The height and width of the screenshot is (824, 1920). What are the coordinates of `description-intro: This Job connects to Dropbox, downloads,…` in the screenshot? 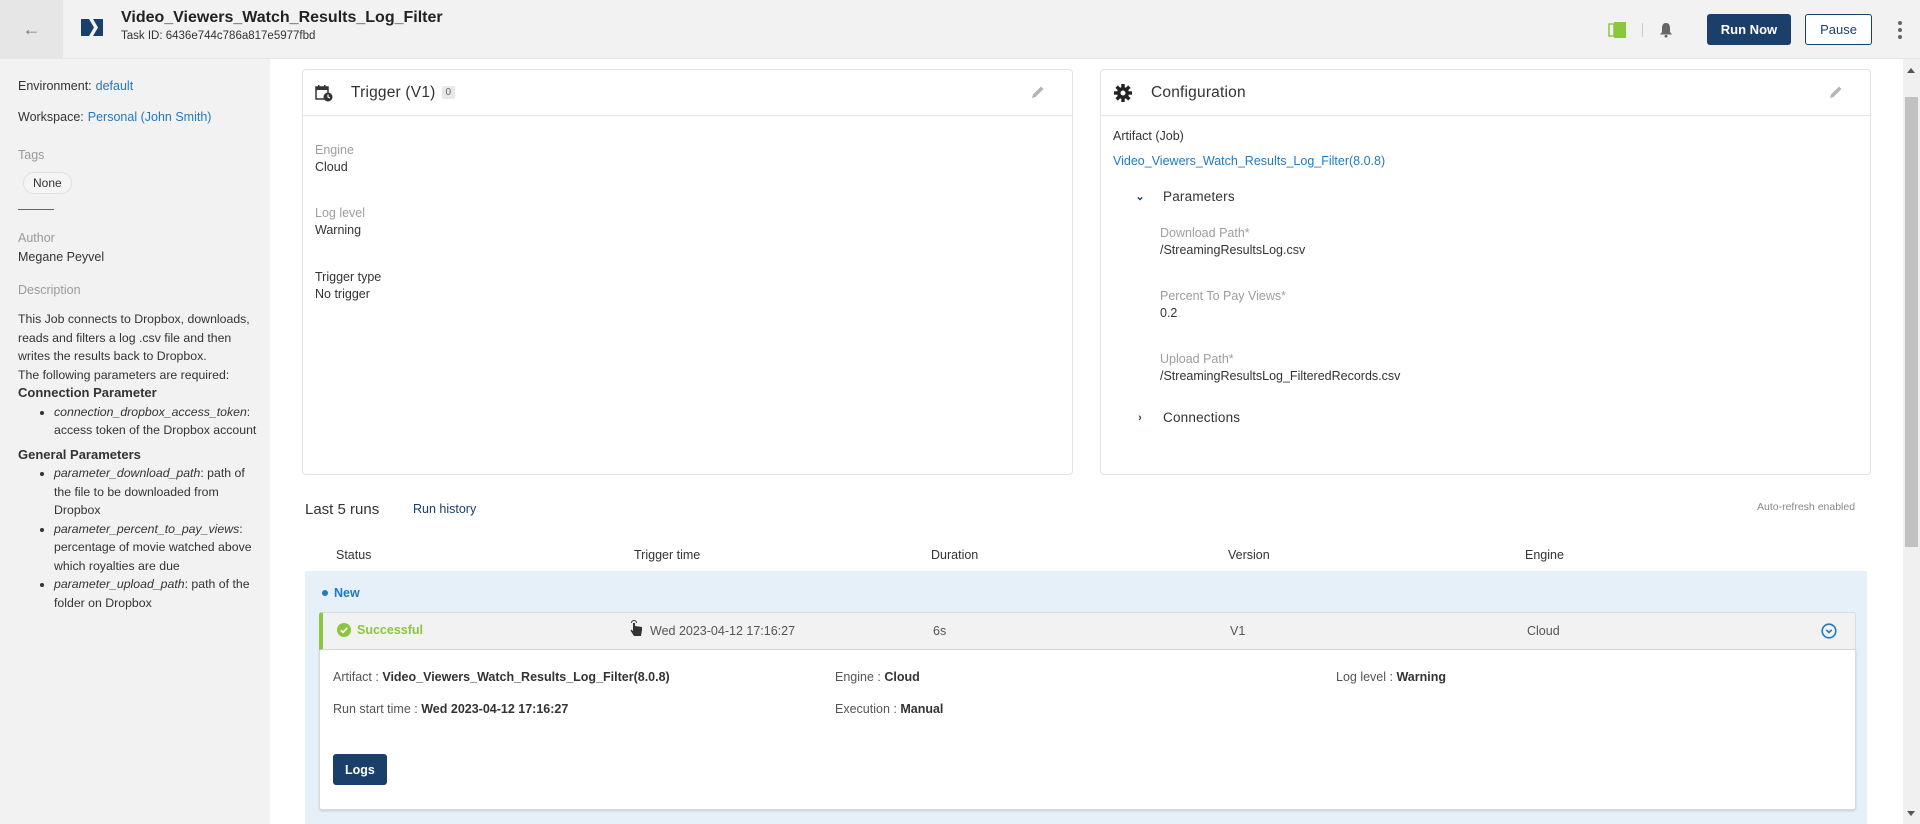 It's located at (134, 337).